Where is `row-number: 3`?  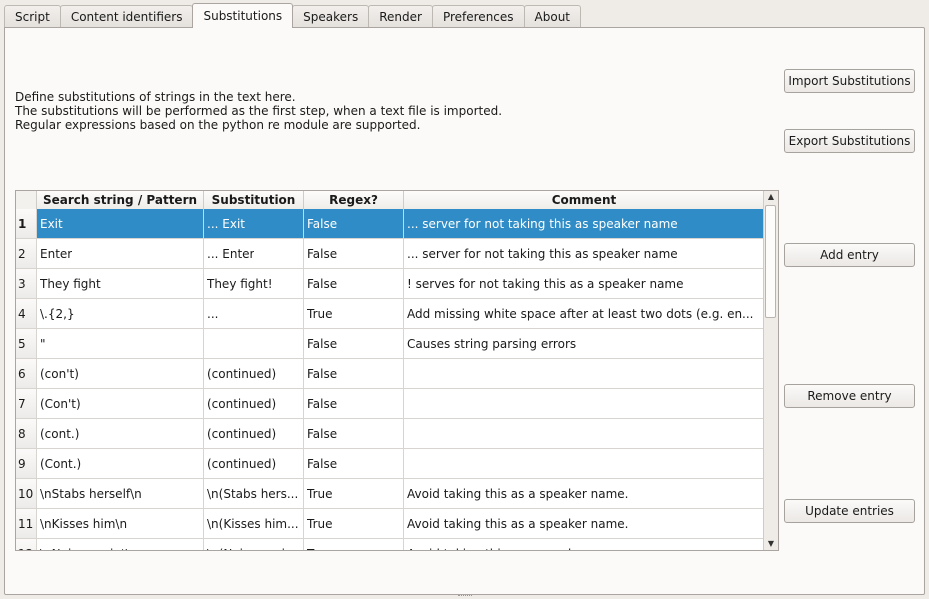
row-number: 3 is located at coordinates (26, 283).